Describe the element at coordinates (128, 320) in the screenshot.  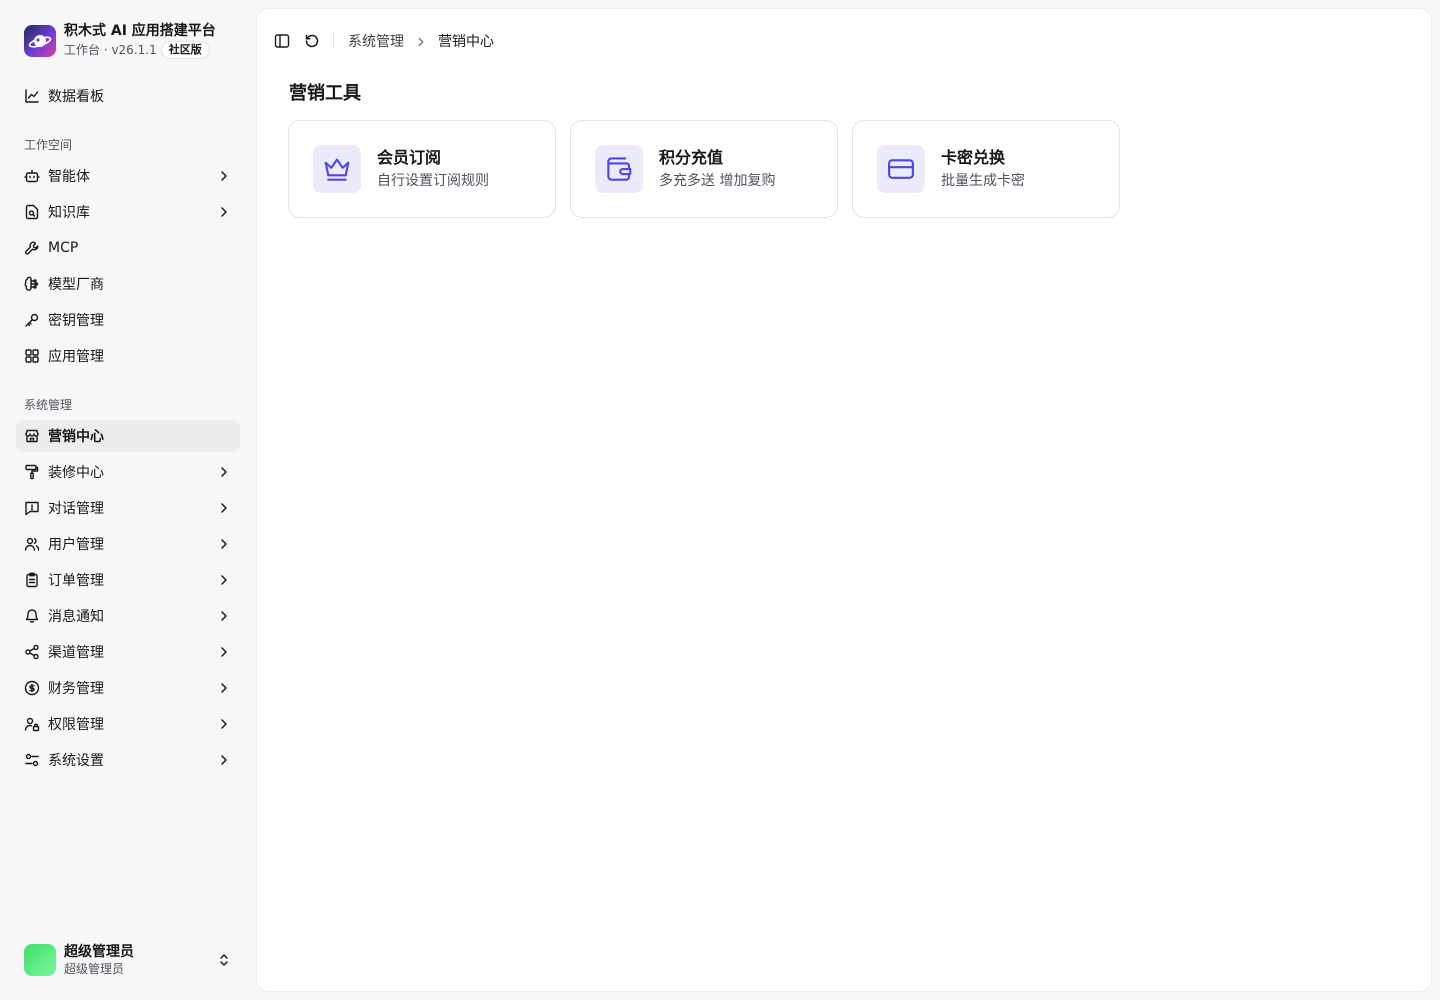
I see `sidebar-item-keys: 密钥管理` at that location.